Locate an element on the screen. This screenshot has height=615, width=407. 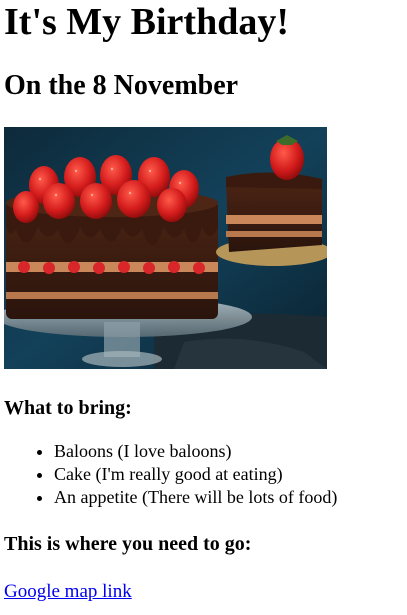
what-to-bring-heading: What to bring: is located at coordinates (68, 408).